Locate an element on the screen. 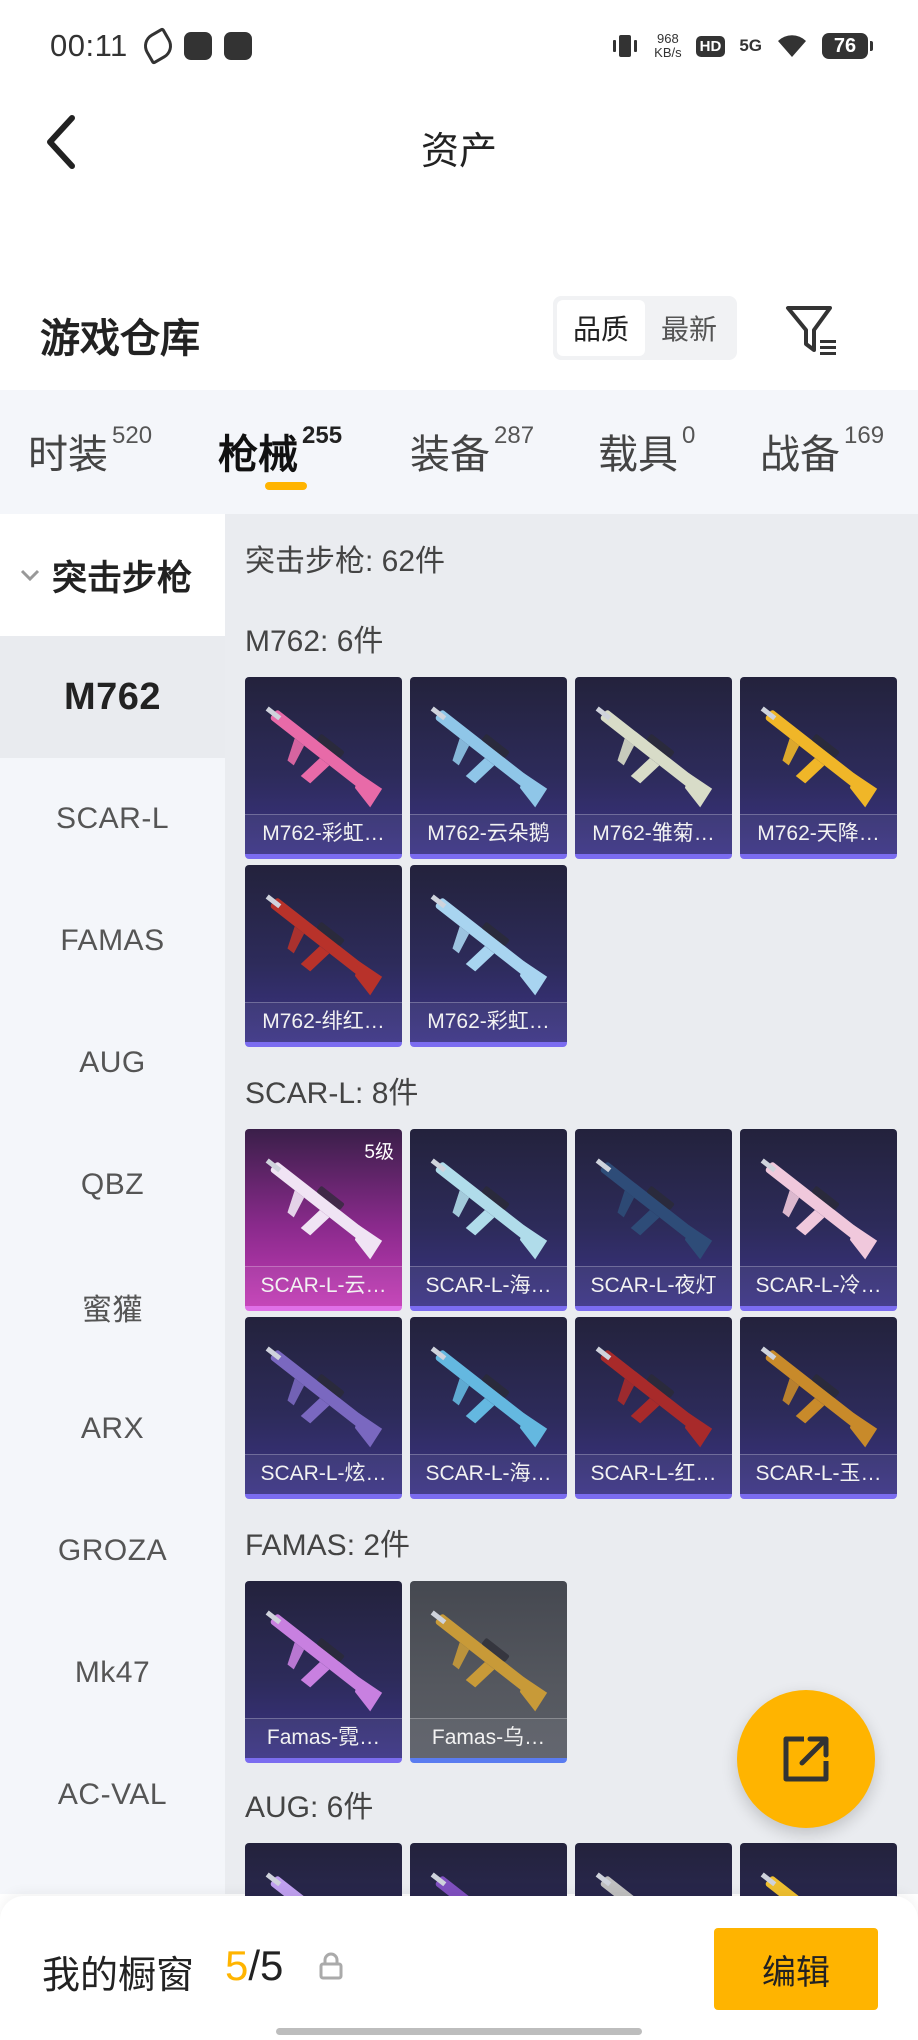 The width and height of the screenshot is (918, 2040). sidebar-item-aug: AUG is located at coordinates (112, 1063).